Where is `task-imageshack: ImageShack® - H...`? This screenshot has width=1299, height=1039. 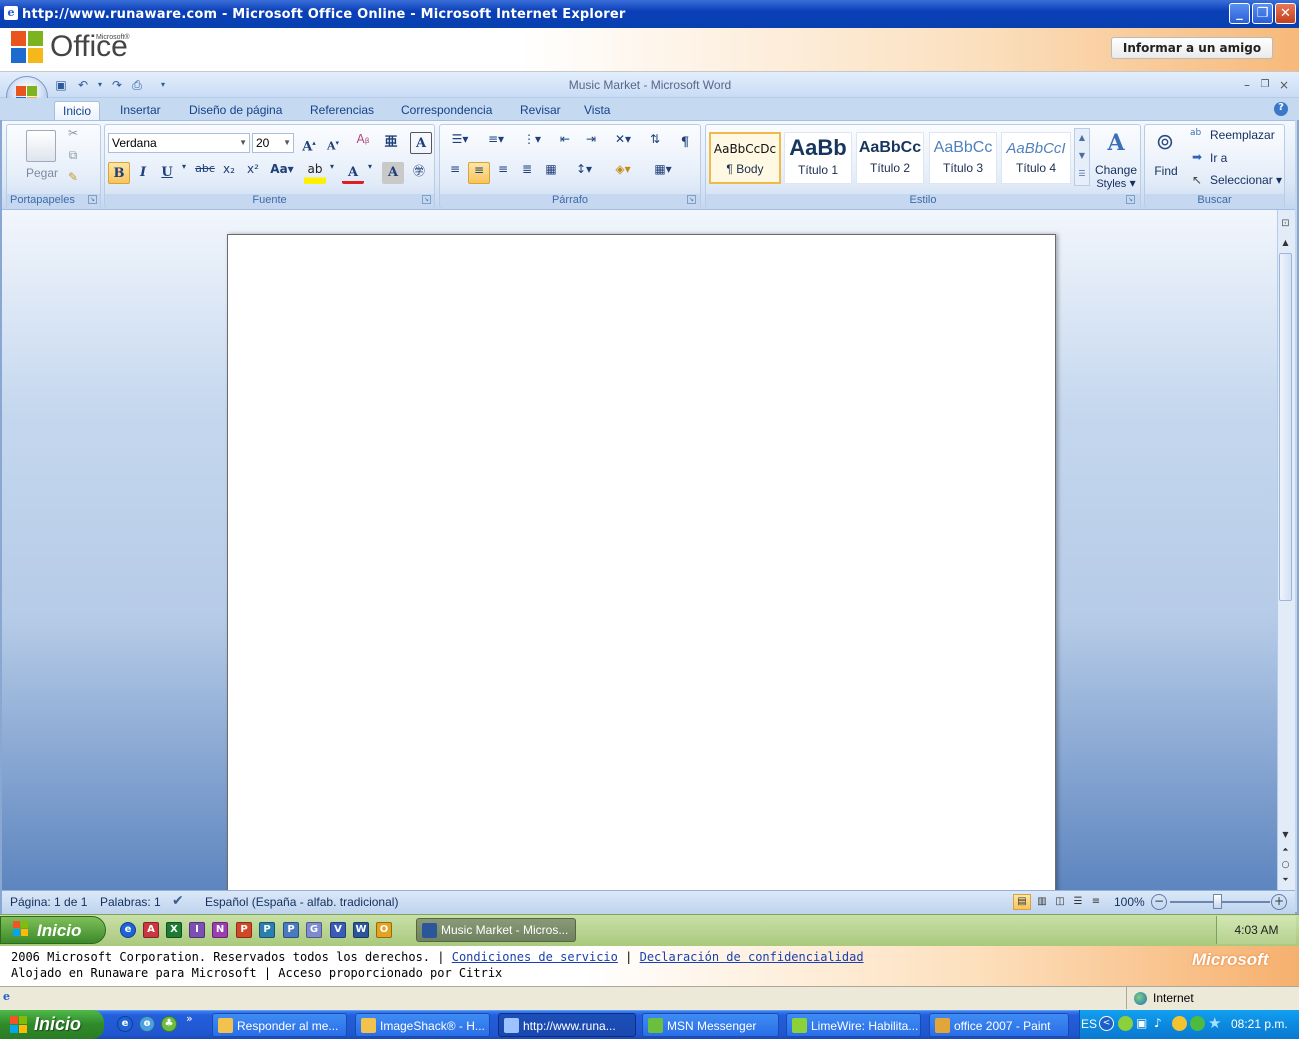 task-imageshack: ImageShack® - H... is located at coordinates (422, 1025).